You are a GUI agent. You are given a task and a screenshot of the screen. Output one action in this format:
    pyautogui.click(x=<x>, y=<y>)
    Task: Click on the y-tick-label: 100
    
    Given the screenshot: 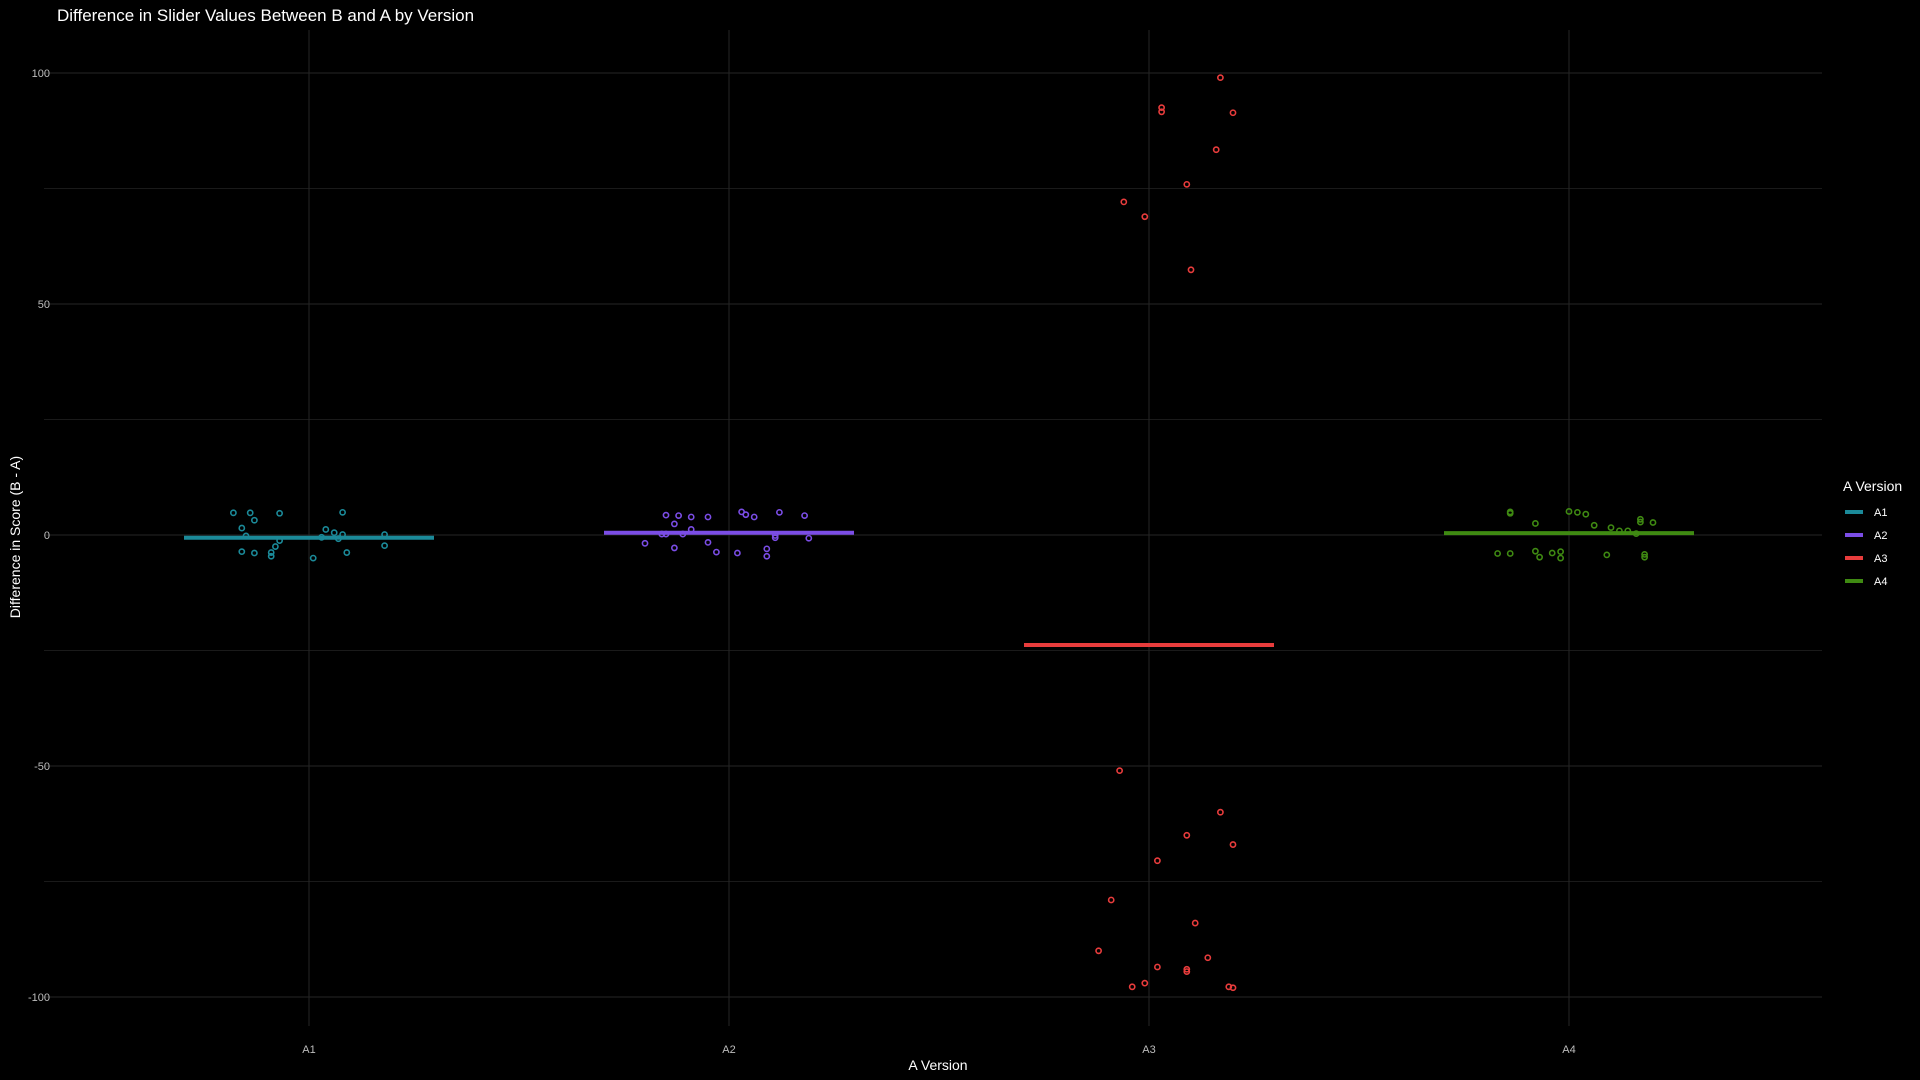 What is the action you would take?
    pyautogui.click(x=41, y=74)
    